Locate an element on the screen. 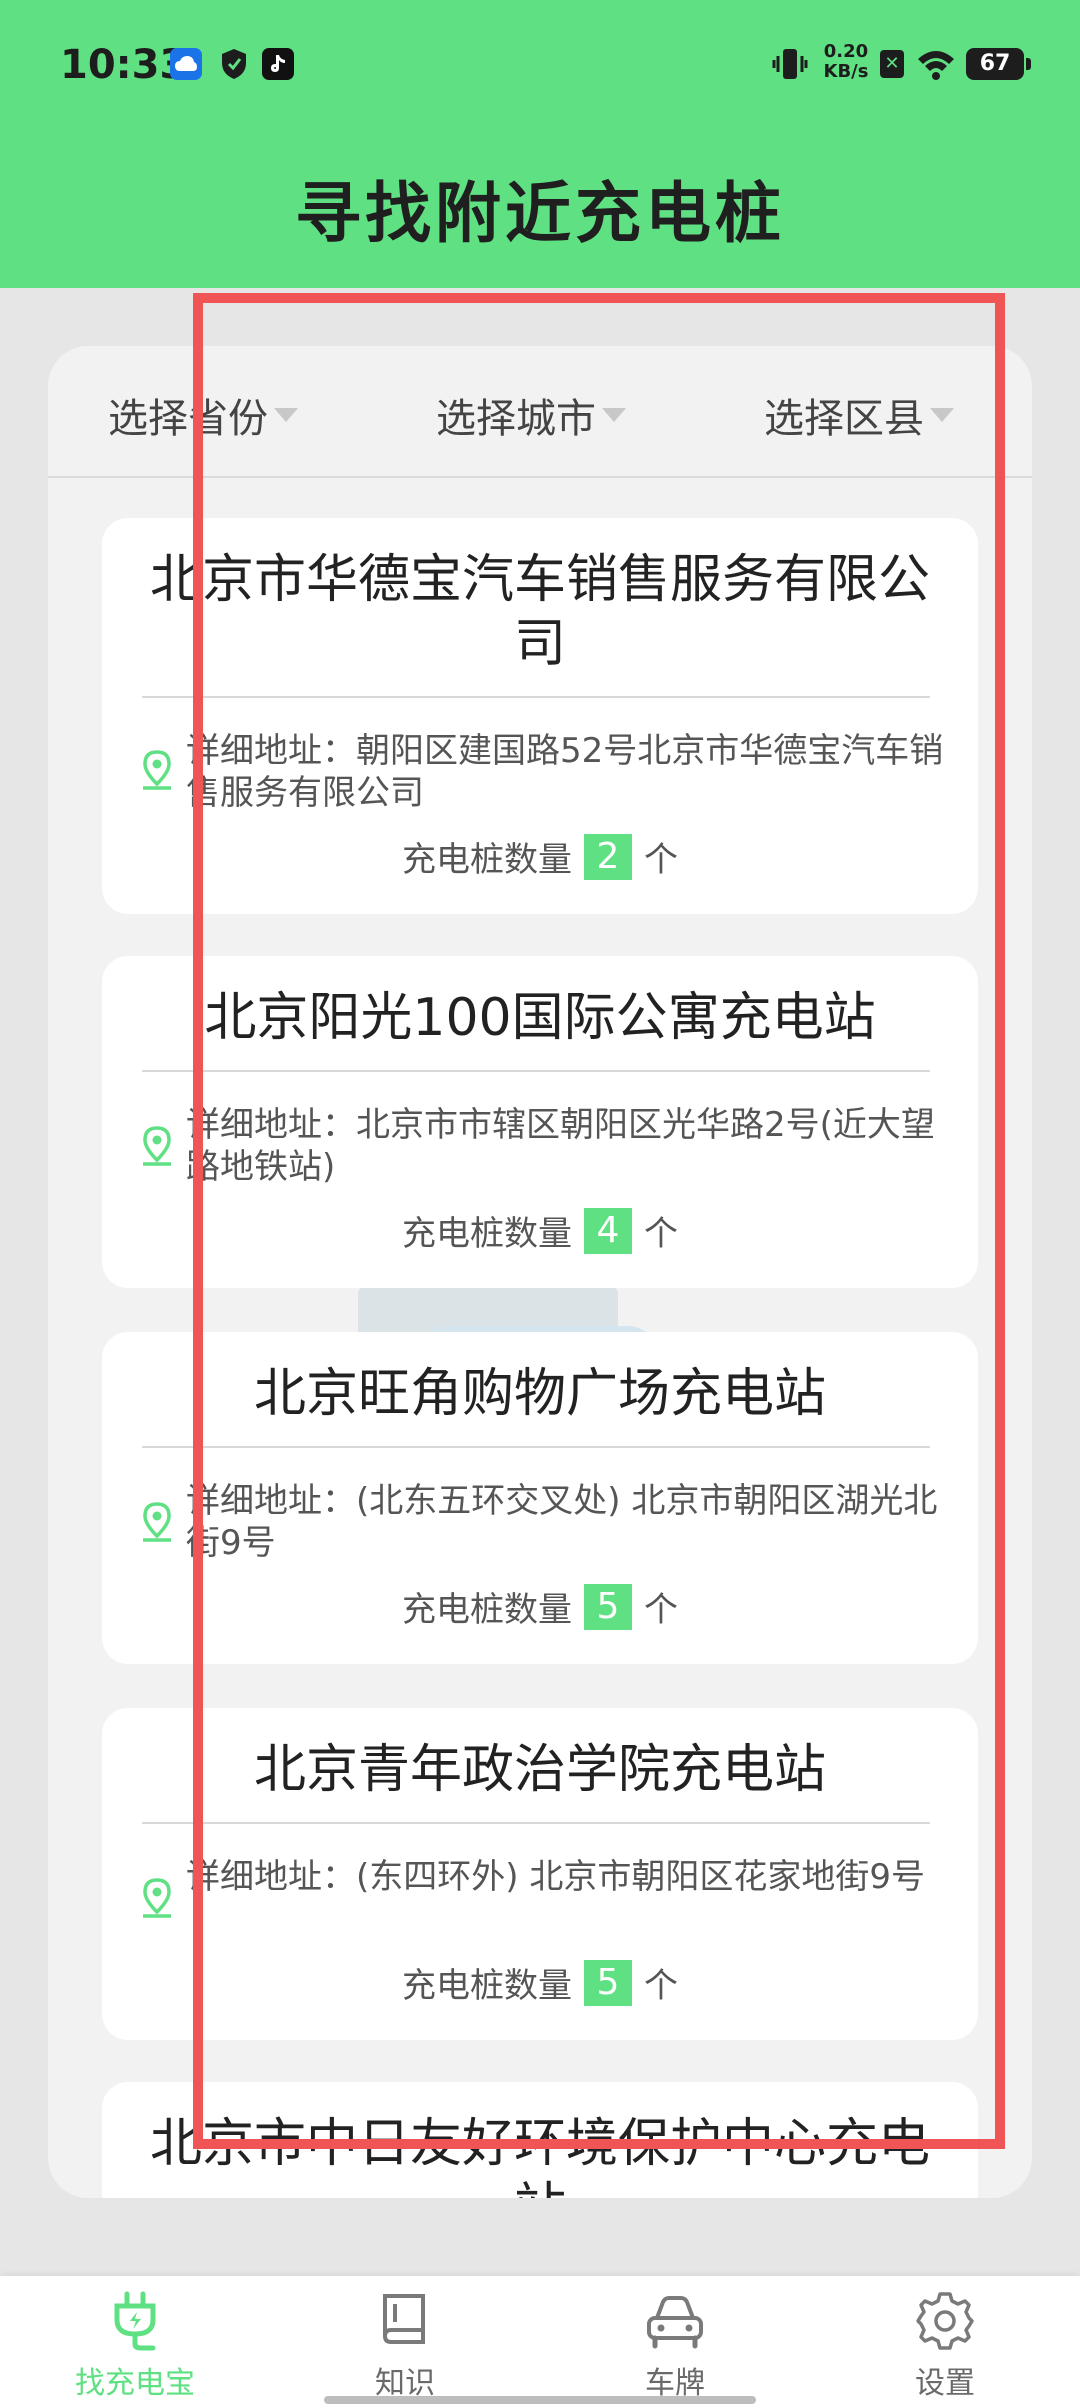 Image resolution: width=1080 pixels, height=2408 pixels. station-address: 详细地址：(北东五环交叉处) 北京市朝阳区湖光北街9号 is located at coordinates (562, 1522).